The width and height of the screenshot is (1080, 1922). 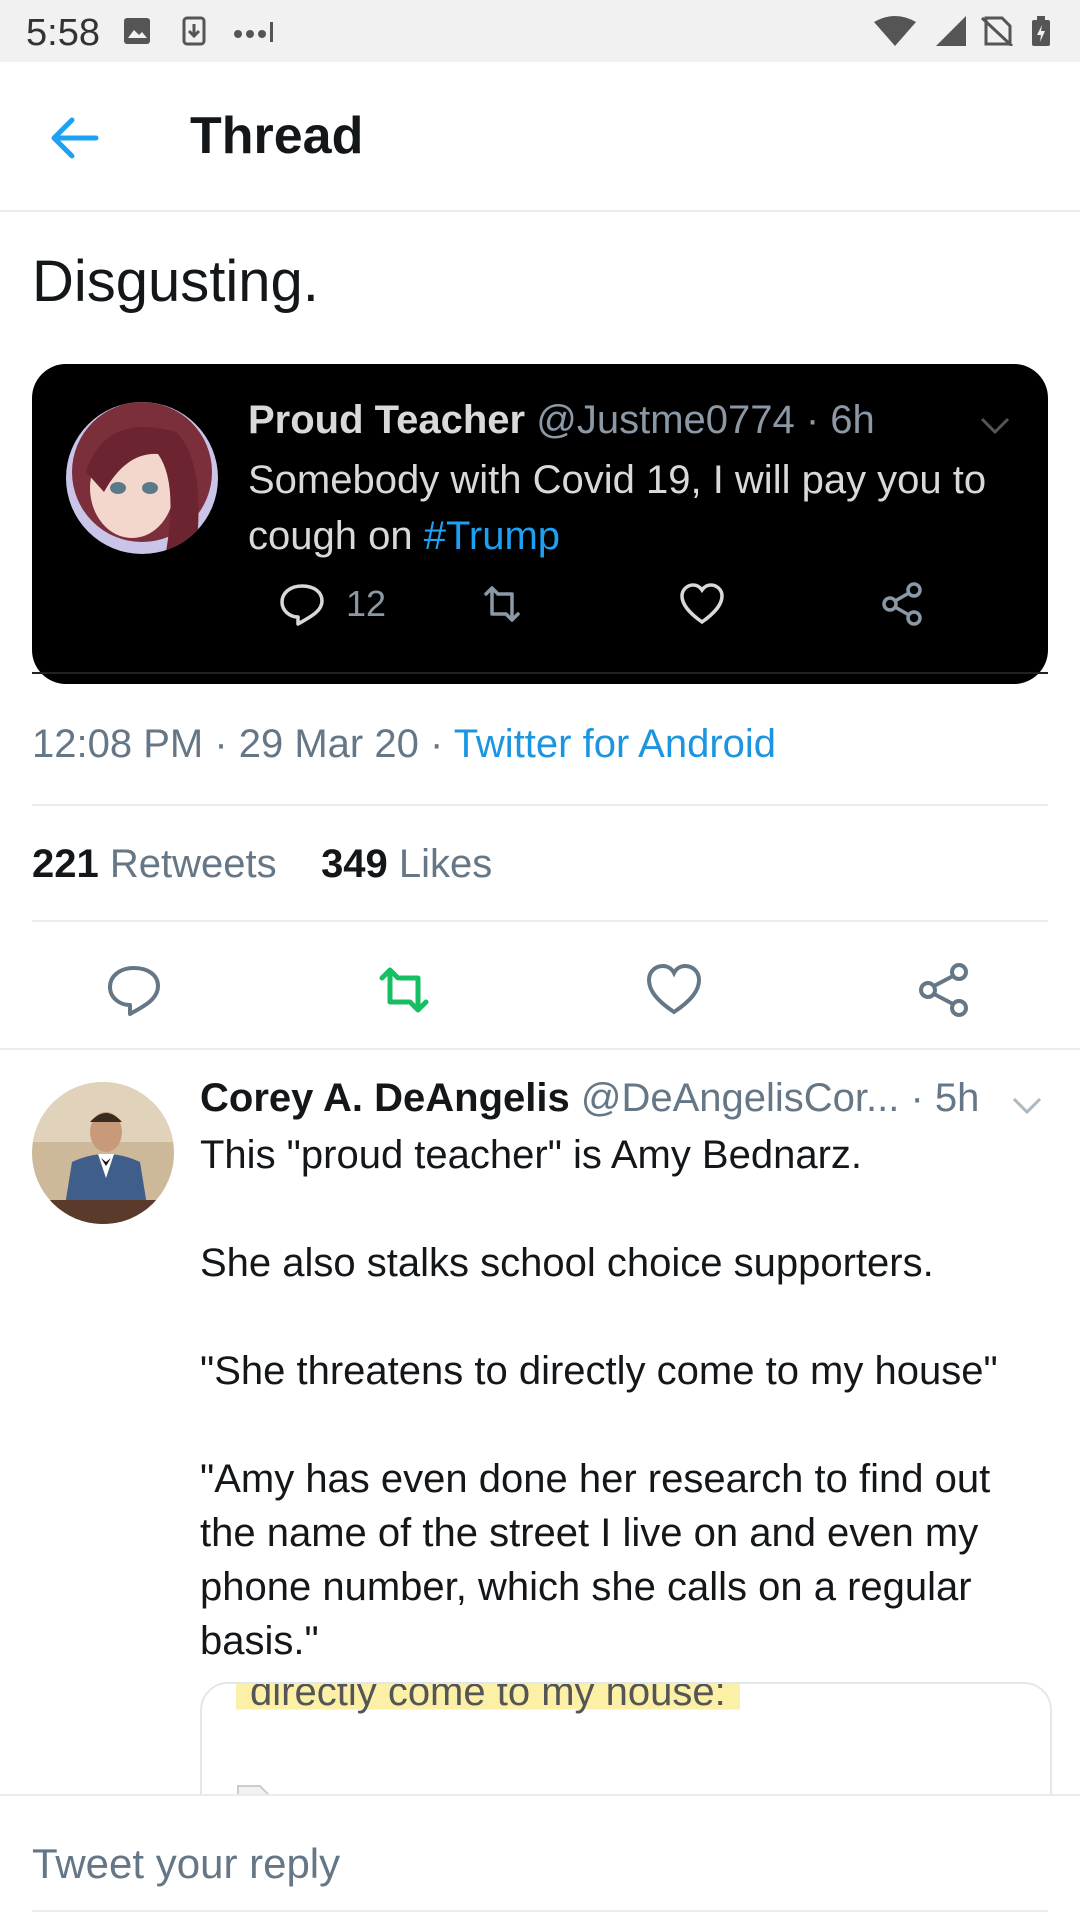 I want to click on tweet-source-link: Twitter for Android, so click(x=615, y=744).